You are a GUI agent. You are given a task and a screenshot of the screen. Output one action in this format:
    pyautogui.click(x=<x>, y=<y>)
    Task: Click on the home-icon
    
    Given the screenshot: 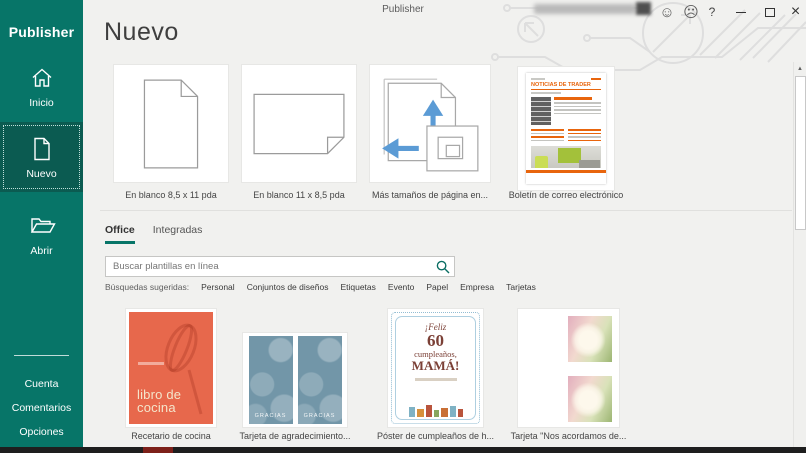 What is the action you would take?
    pyautogui.click(x=42, y=78)
    